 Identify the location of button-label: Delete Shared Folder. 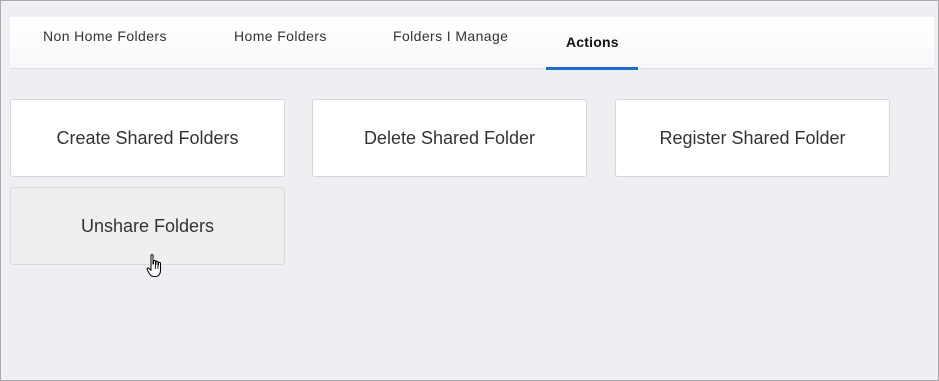
(449, 137).